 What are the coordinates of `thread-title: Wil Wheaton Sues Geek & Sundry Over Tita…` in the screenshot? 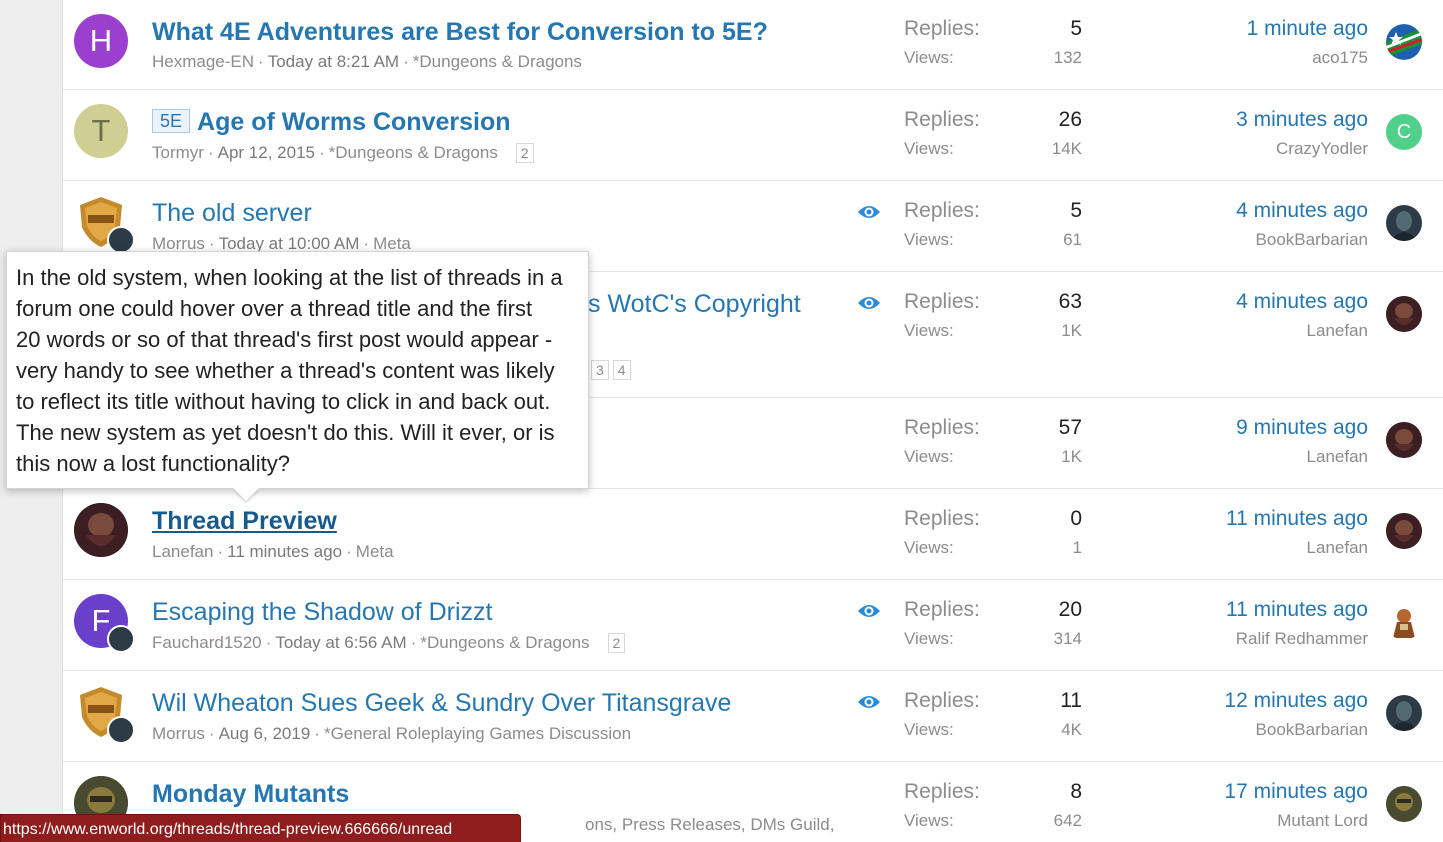 It's located at (441, 703).